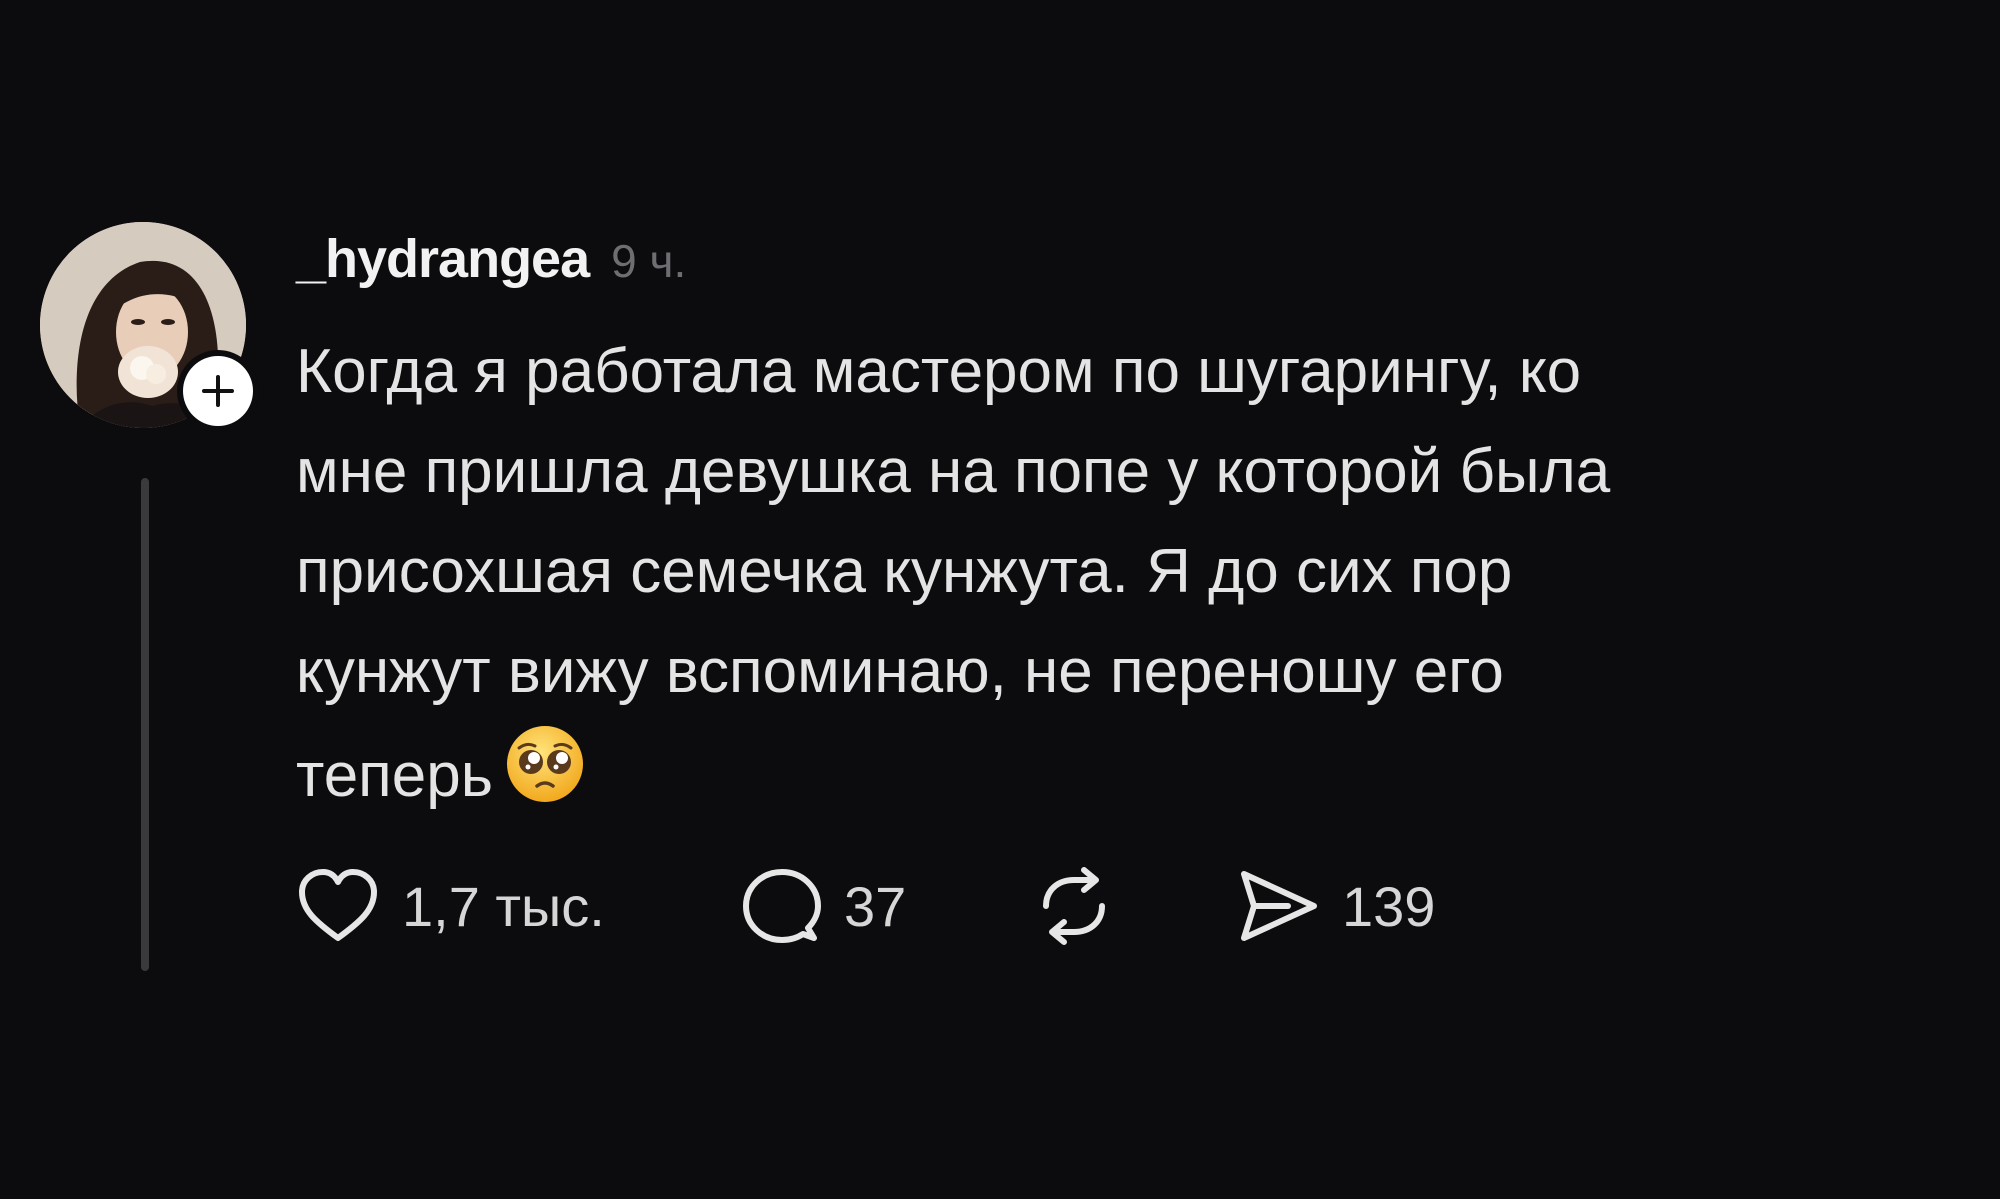 This screenshot has width=2000, height=1199. I want to click on post-text-last-line: теперь, so click(1106, 772).